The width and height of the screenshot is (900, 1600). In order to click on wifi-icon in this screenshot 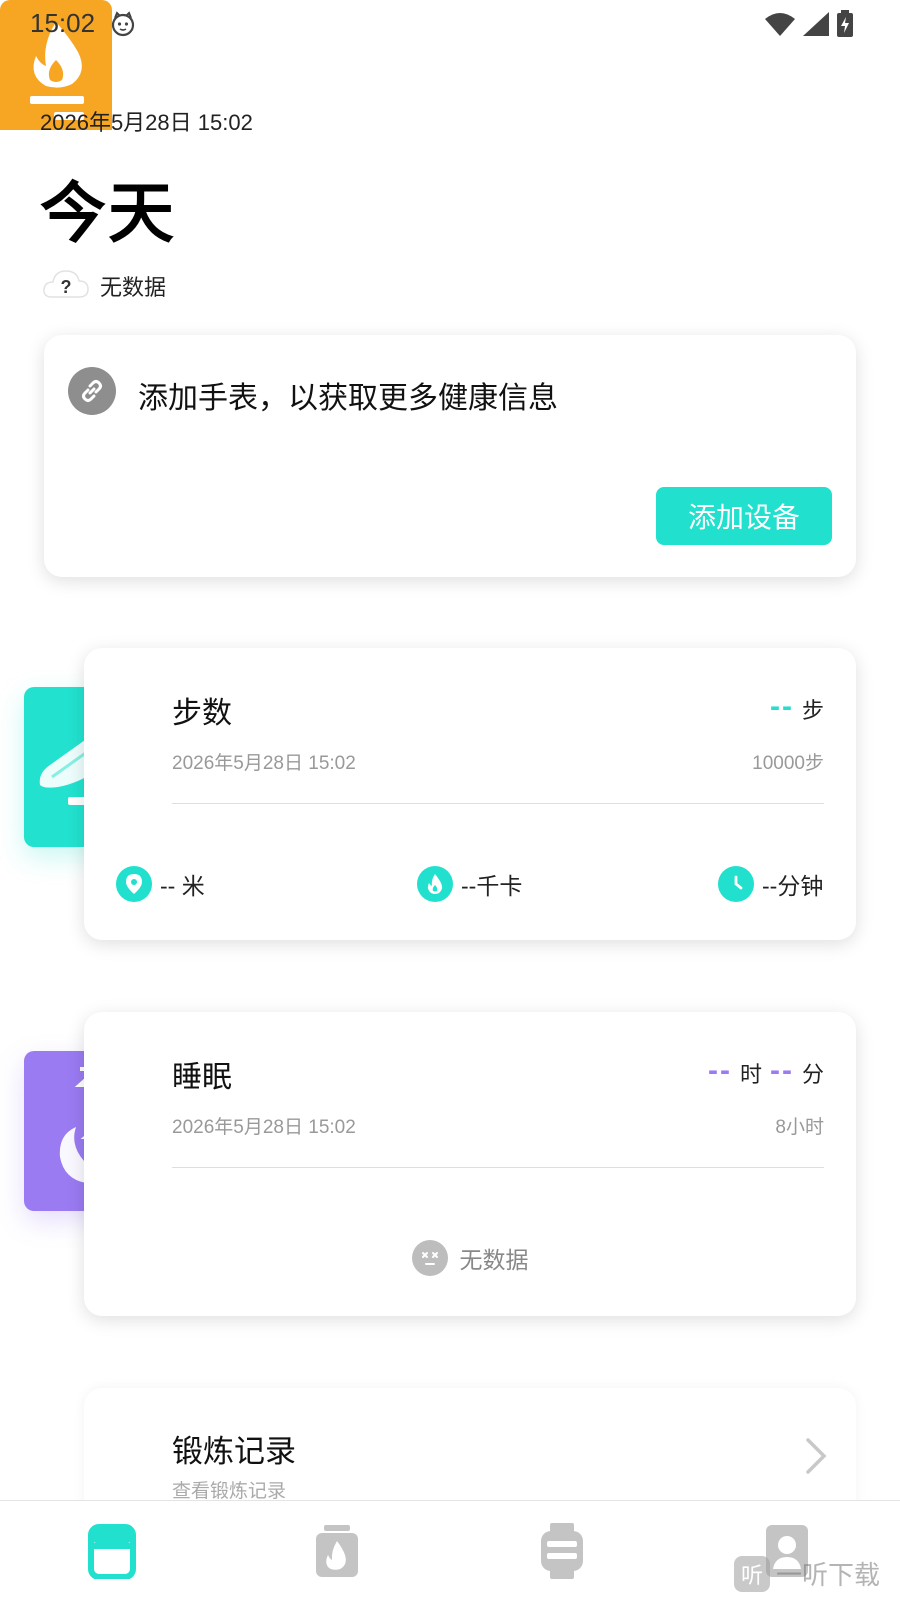, I will do `click(780, 26)`.